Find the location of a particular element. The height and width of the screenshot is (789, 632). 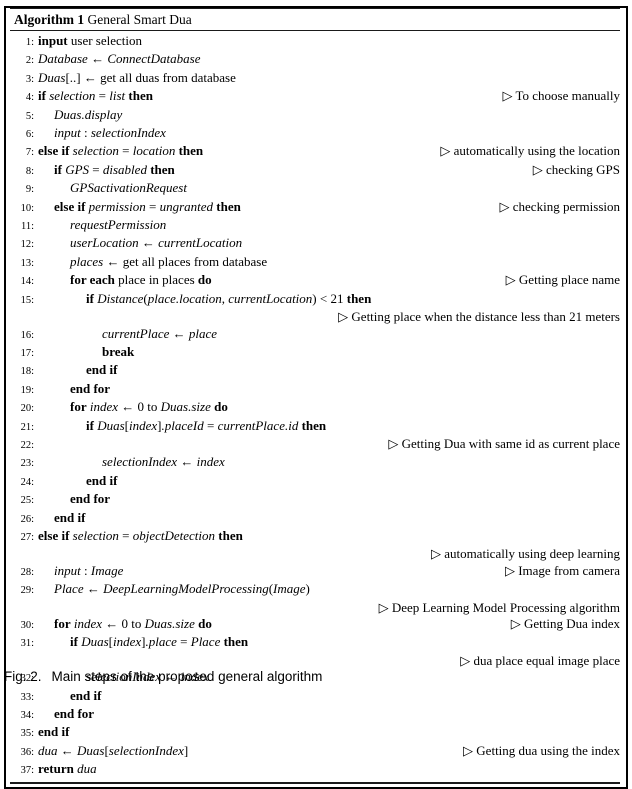

comment-text: Getting dua using the index is located at coordinates (548, 750).